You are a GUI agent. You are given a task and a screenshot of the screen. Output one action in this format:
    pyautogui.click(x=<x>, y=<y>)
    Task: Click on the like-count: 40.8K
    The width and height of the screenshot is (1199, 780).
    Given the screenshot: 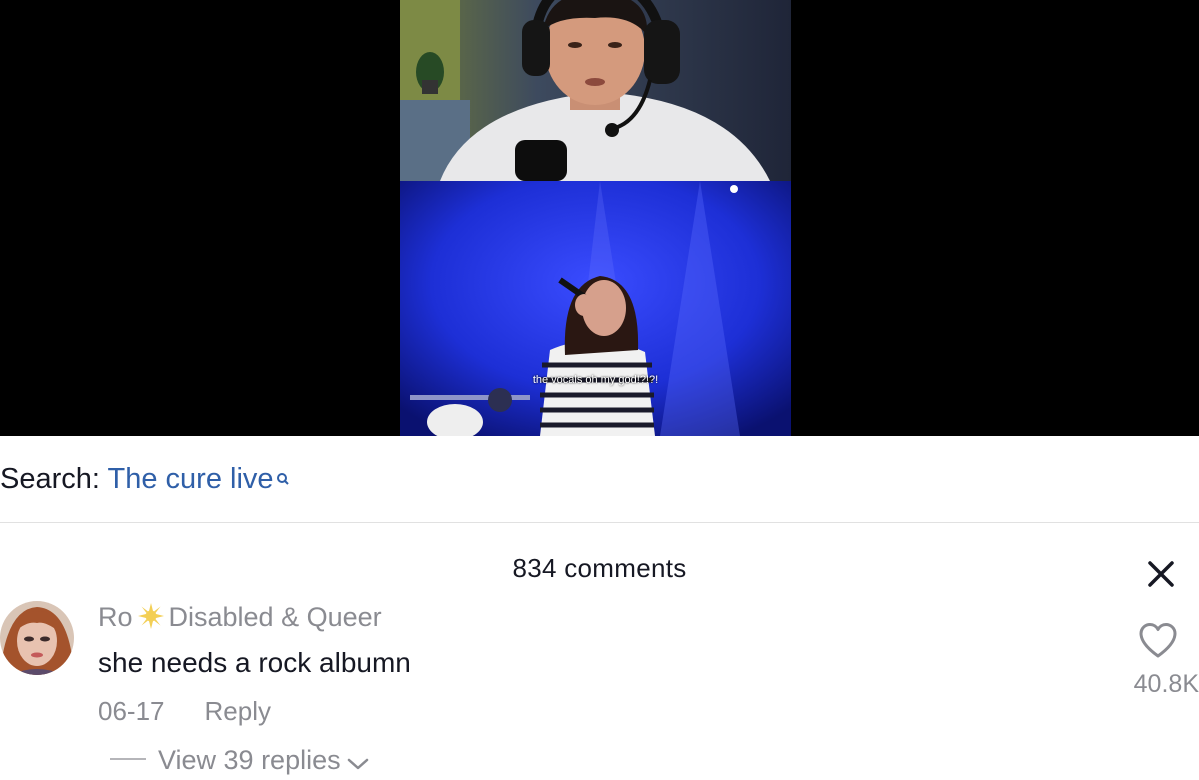 What is the action you would take?
    pyautogui.click(x=1166, y=684)
    